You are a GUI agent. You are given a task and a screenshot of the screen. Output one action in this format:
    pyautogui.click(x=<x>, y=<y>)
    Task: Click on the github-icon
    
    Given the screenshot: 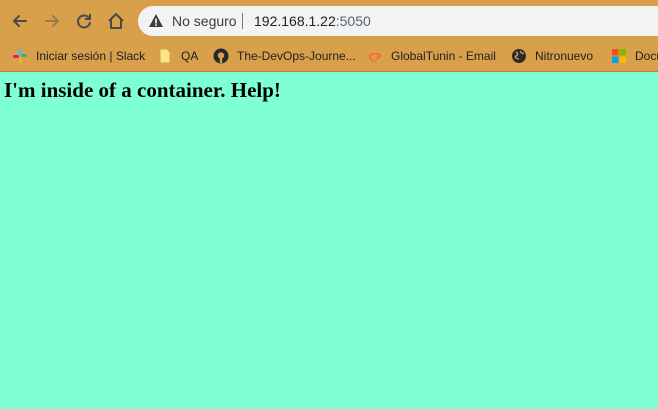 What is the action you would take?
    pyautogui.click(x=221, y=56)
    